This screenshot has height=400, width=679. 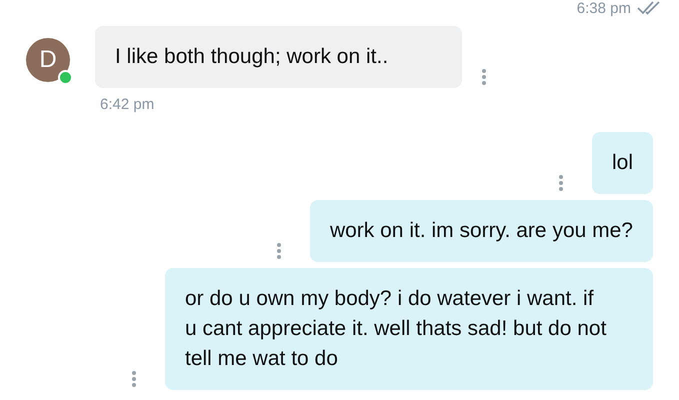 What do you see at coordinates (603, 8) in the screenshot?
I see `message-time: 6:38 pm` at bounding box center [603, 8].